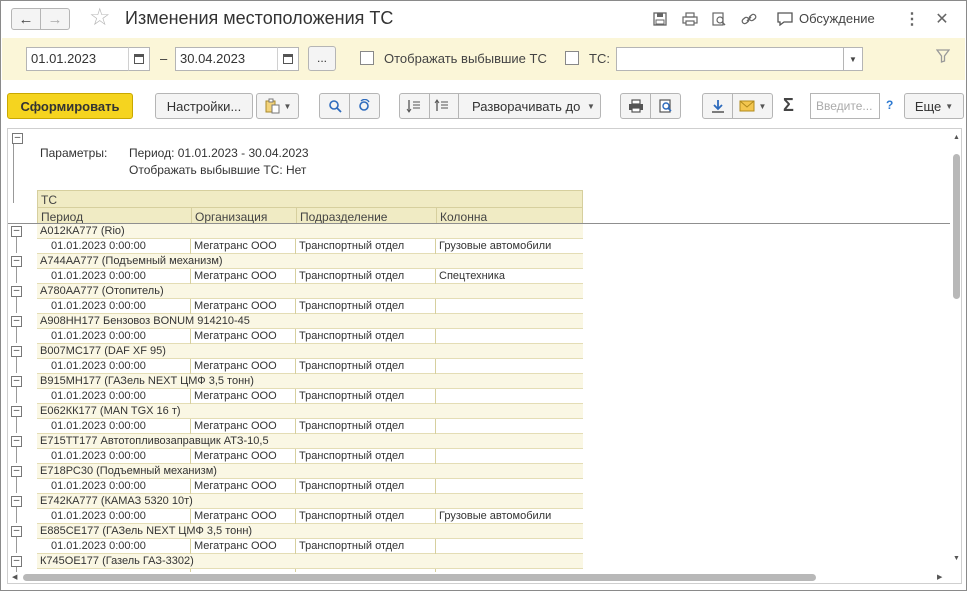  What do you see at coordinates (310, 411) in the screenshot?
I see `group-row: Е062КК177 (MAN TGX 16 т)` at bounding box center [310, 411].